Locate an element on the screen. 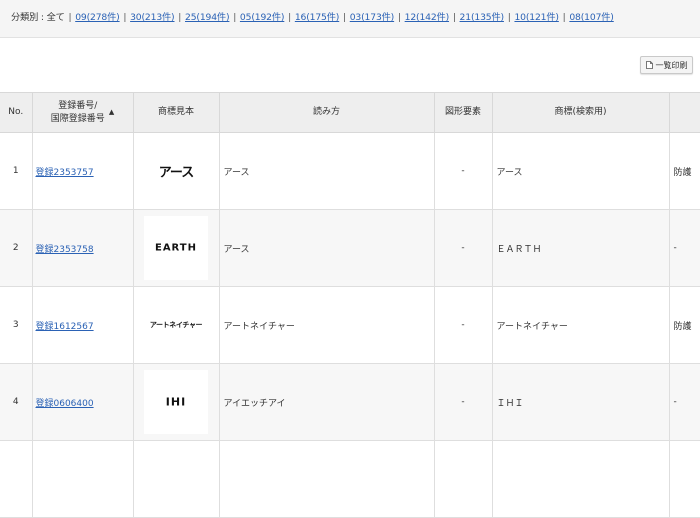 Image resolution: width=700 pixels, height=518 pixels. trademark-image-text: EARTH is located at coordinates (175, 248).